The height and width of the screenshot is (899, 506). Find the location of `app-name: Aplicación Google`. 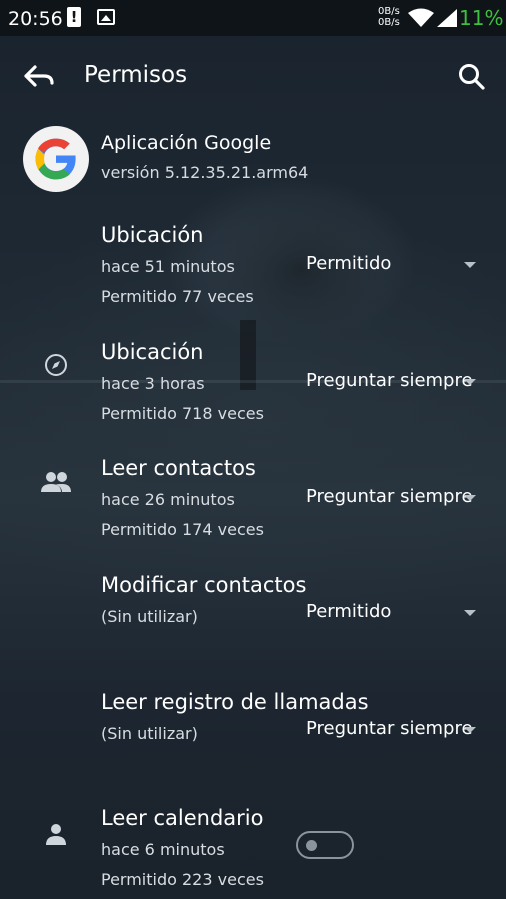

app-name: Aplicación Google is located at coordinates (186, 143).